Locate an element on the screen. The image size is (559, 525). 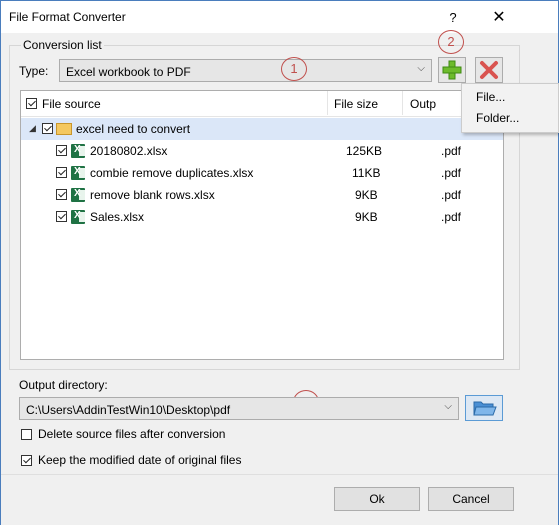
keep-date-checkbox is located at coordinates (26, 460).